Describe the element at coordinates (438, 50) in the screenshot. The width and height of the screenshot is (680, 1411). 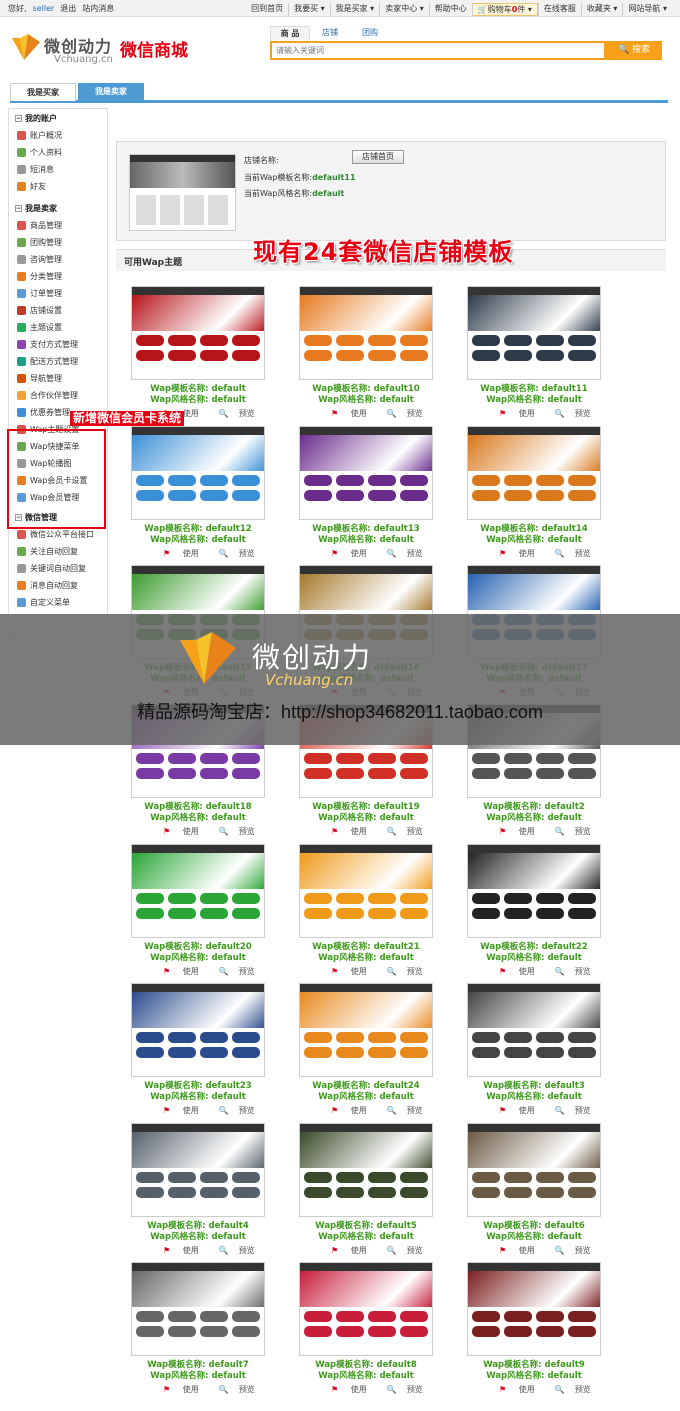
I see `search-input` at that location.